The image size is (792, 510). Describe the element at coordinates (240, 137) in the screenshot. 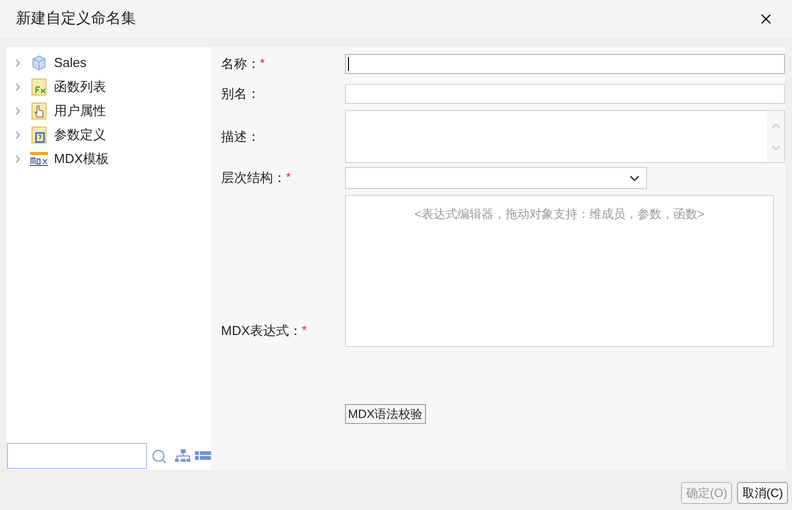

I see `field-label: 描述：` at that location.